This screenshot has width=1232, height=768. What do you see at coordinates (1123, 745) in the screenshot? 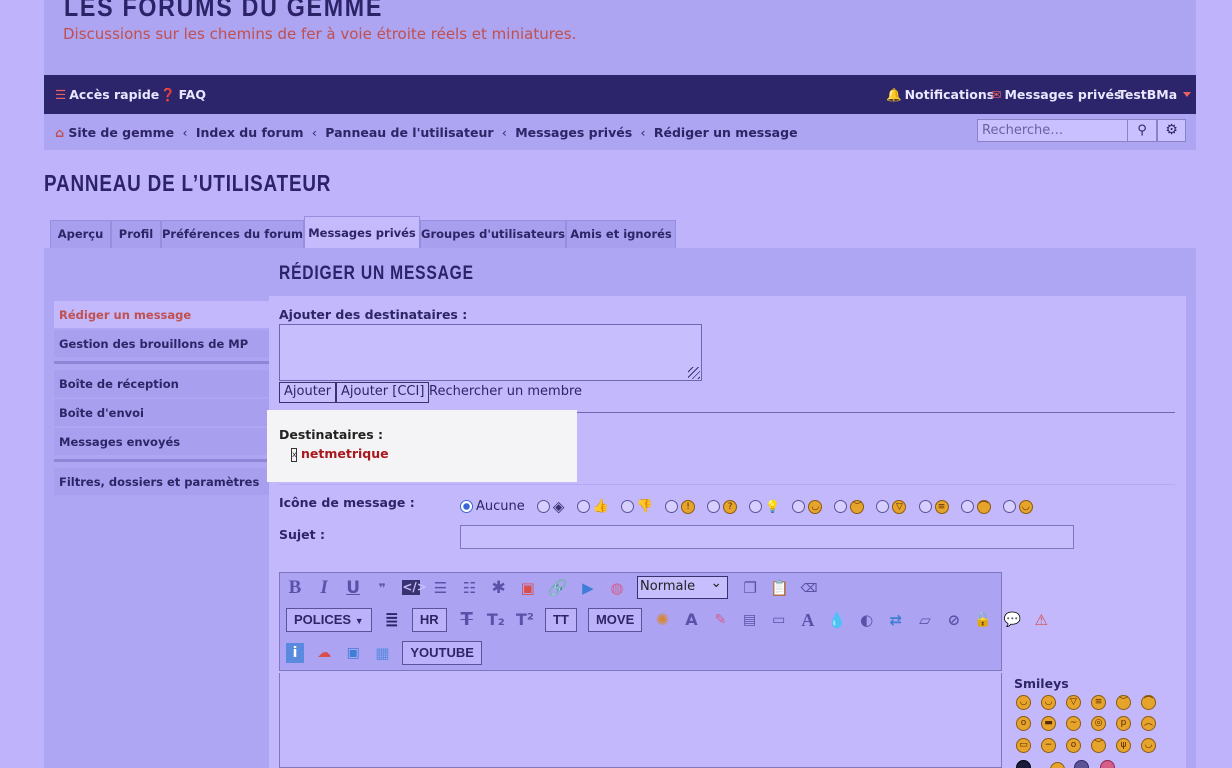
I see `smiley-icon: ψ` at bounding box center [1123, 745].